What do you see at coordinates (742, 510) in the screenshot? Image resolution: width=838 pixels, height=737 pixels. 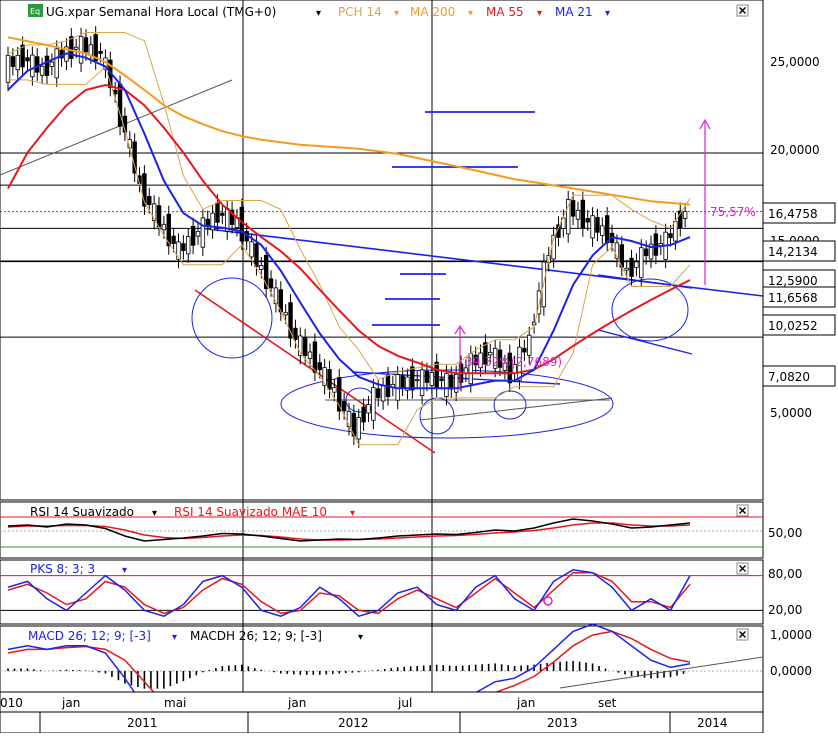 I see `rsi-close-button` at bounding box center [742, 510].